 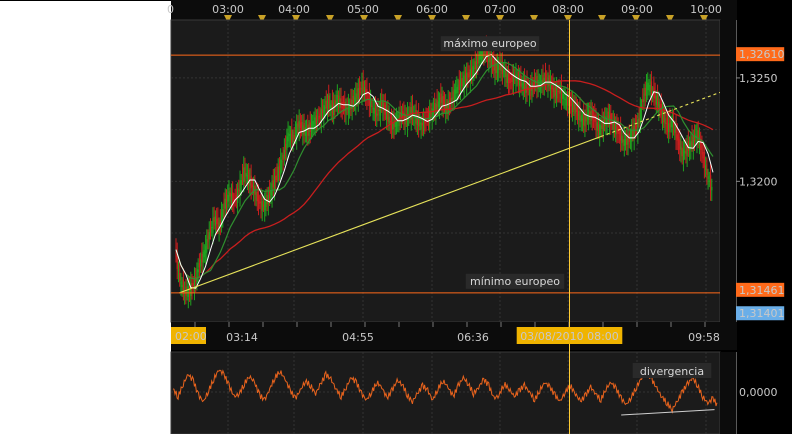 I want to click on top-time-label: 10:00, so click(x=706, y=9).